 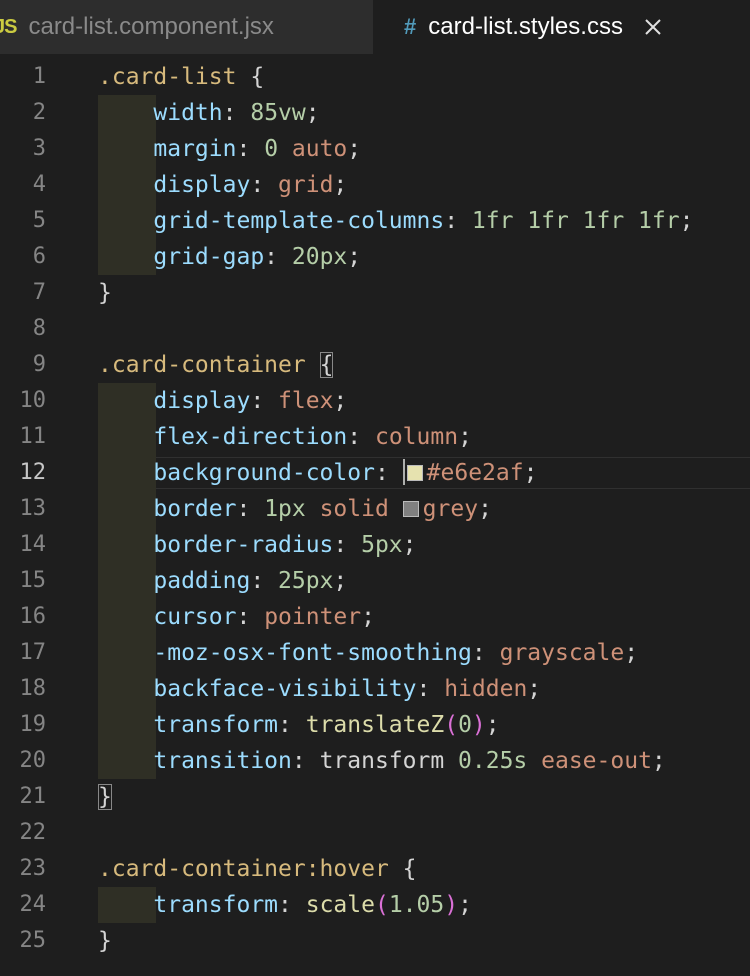 I want to click on javascript-file-icon: JS, so click(x=8, y=26).